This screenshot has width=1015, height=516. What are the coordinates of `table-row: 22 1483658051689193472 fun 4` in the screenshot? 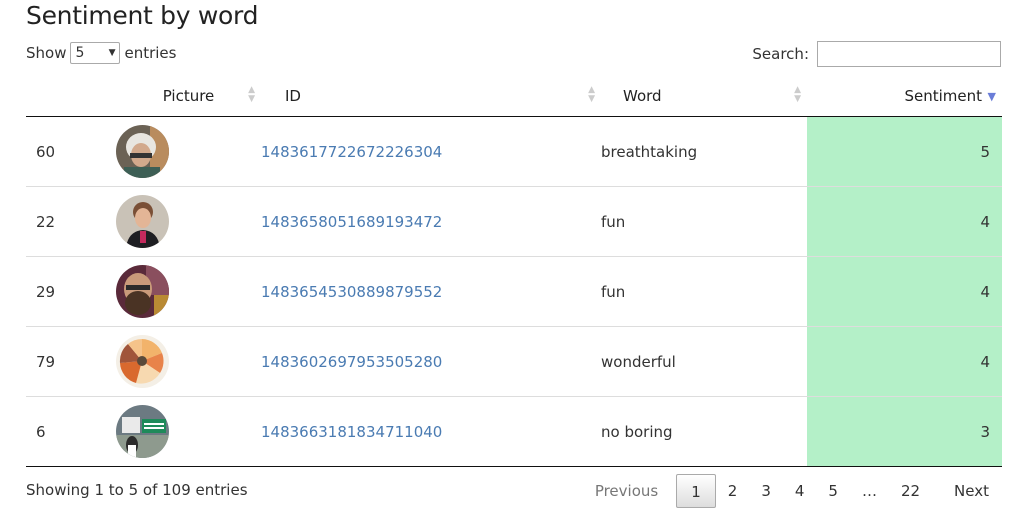 It's located at (514, 221).